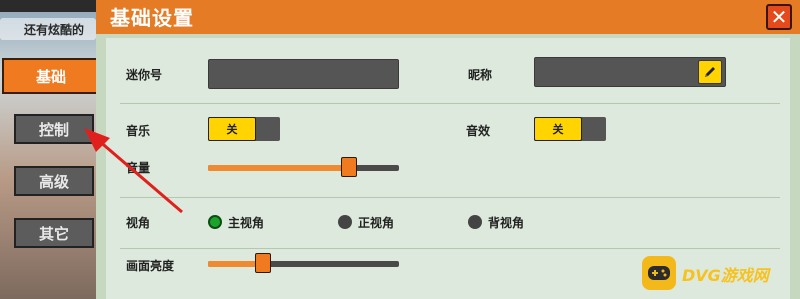  I want to click on close-button: ✕, so click(779, 17).